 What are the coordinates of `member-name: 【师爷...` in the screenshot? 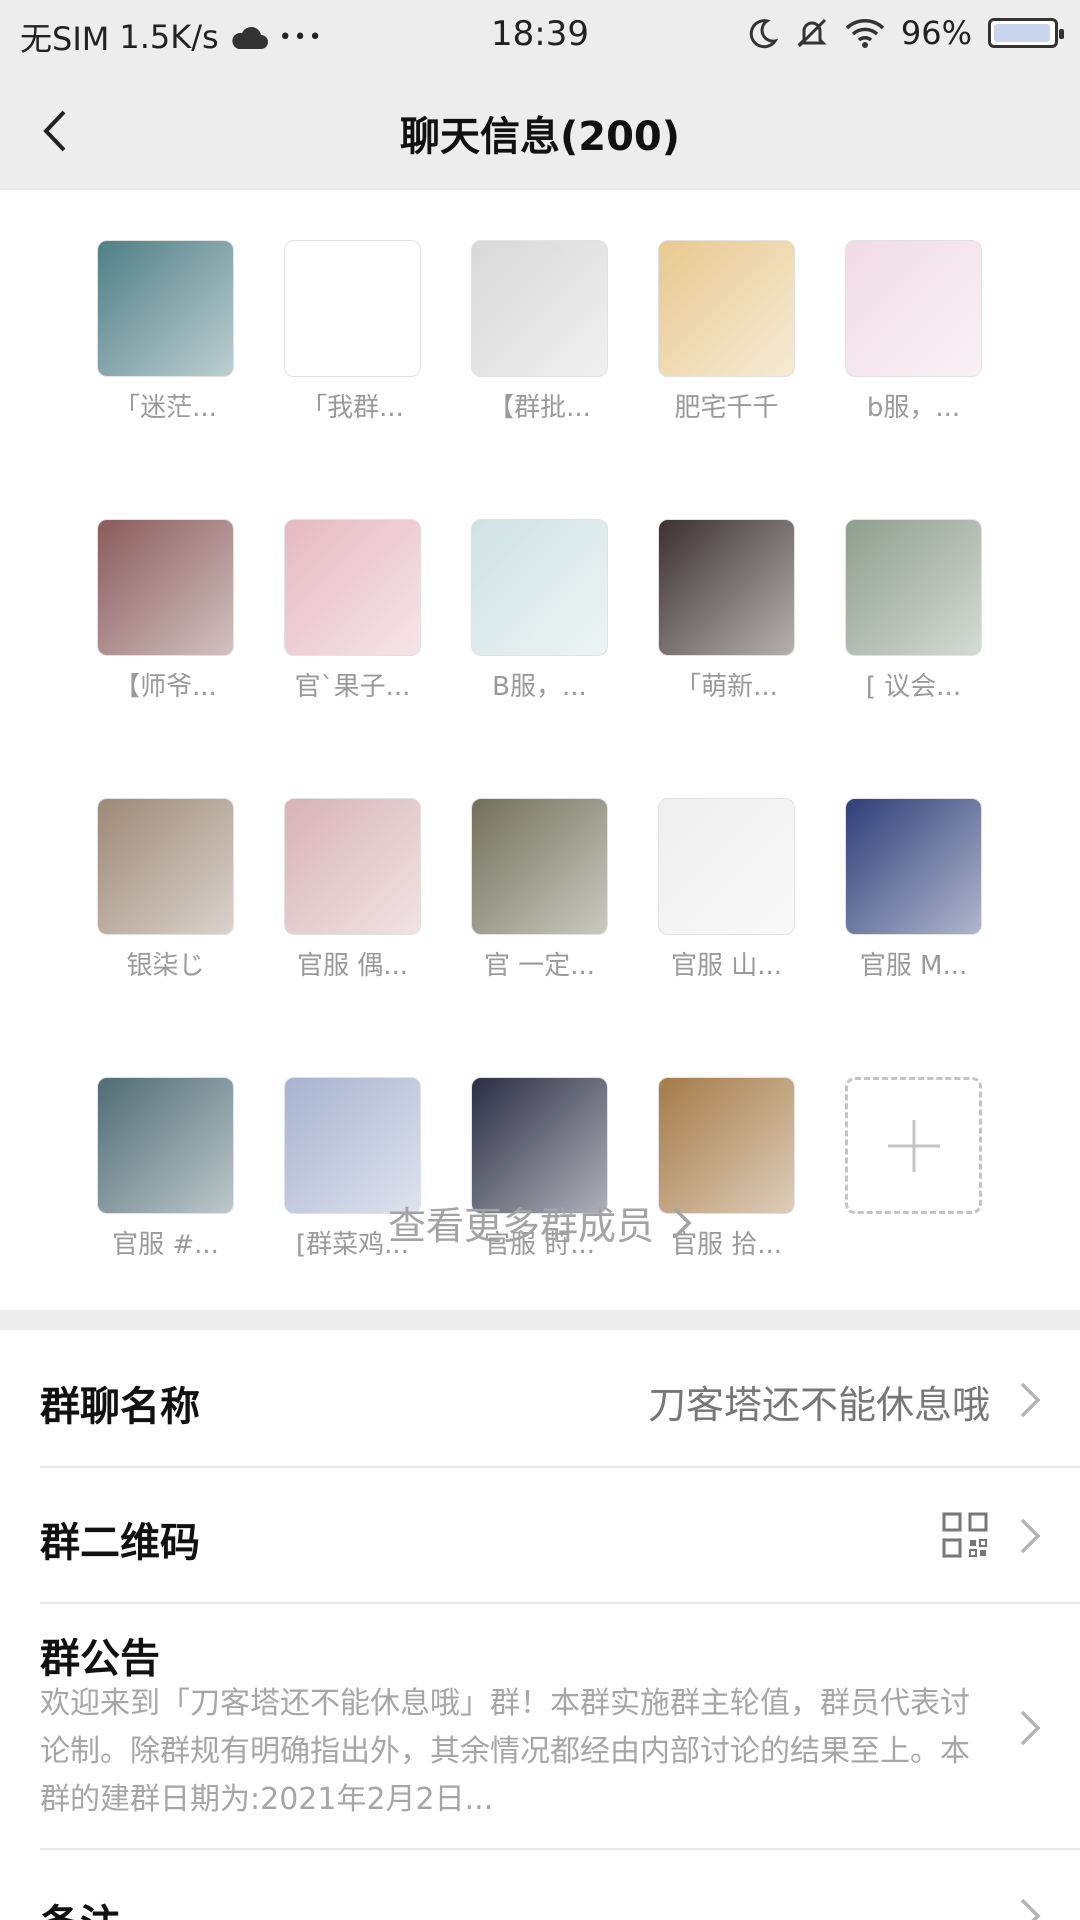 It's located at (165, 687).